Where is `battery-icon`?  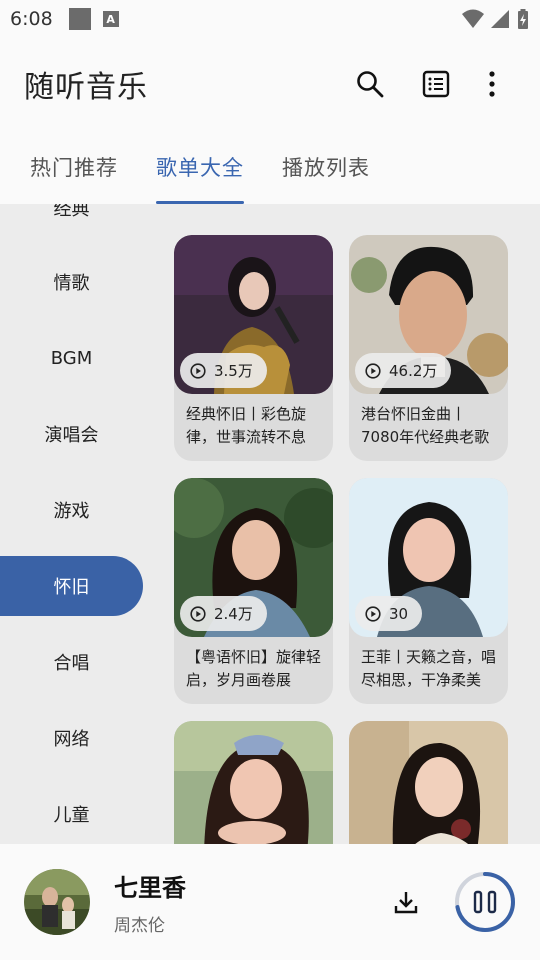
battery-icon is located at coordinates (523, 19).